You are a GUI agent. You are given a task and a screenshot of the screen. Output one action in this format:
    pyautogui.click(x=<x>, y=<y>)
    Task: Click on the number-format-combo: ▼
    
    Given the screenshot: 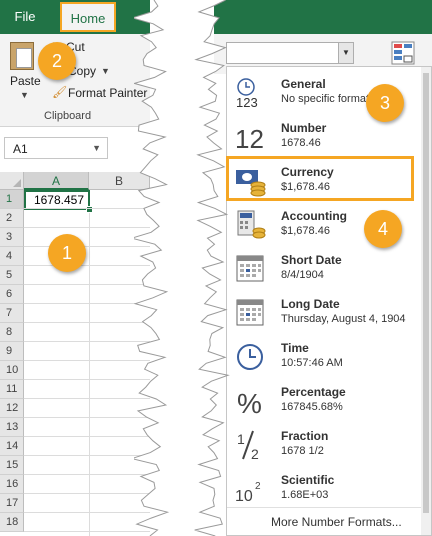 What is the action you would take?
    pyautogui.click(x=290, y=53)
    